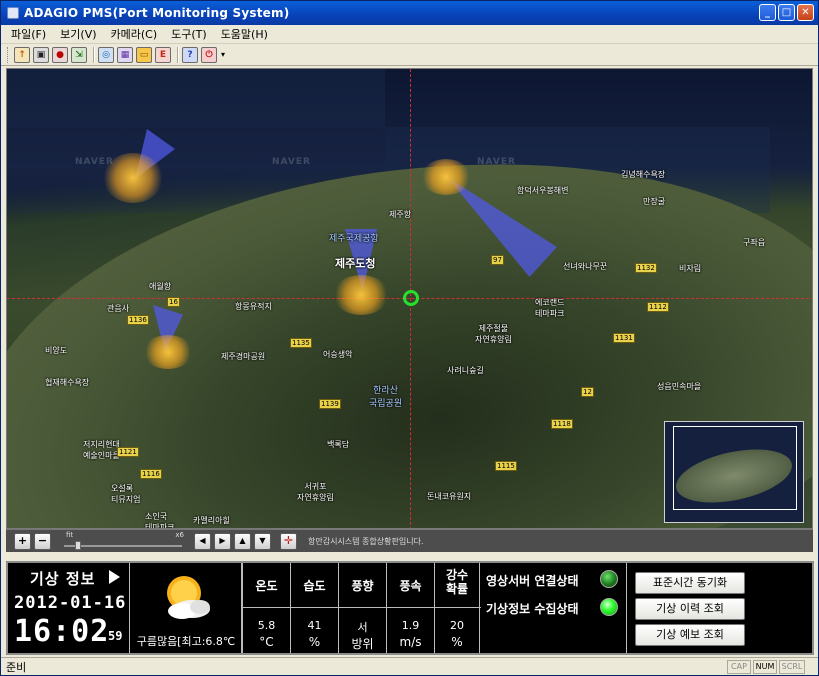 The height and width of the screenshot is (676, 819). What do you see at coordinates (497, 260) in the screenshot?
I see `road-number: 97` at bounding box center [497, 260].